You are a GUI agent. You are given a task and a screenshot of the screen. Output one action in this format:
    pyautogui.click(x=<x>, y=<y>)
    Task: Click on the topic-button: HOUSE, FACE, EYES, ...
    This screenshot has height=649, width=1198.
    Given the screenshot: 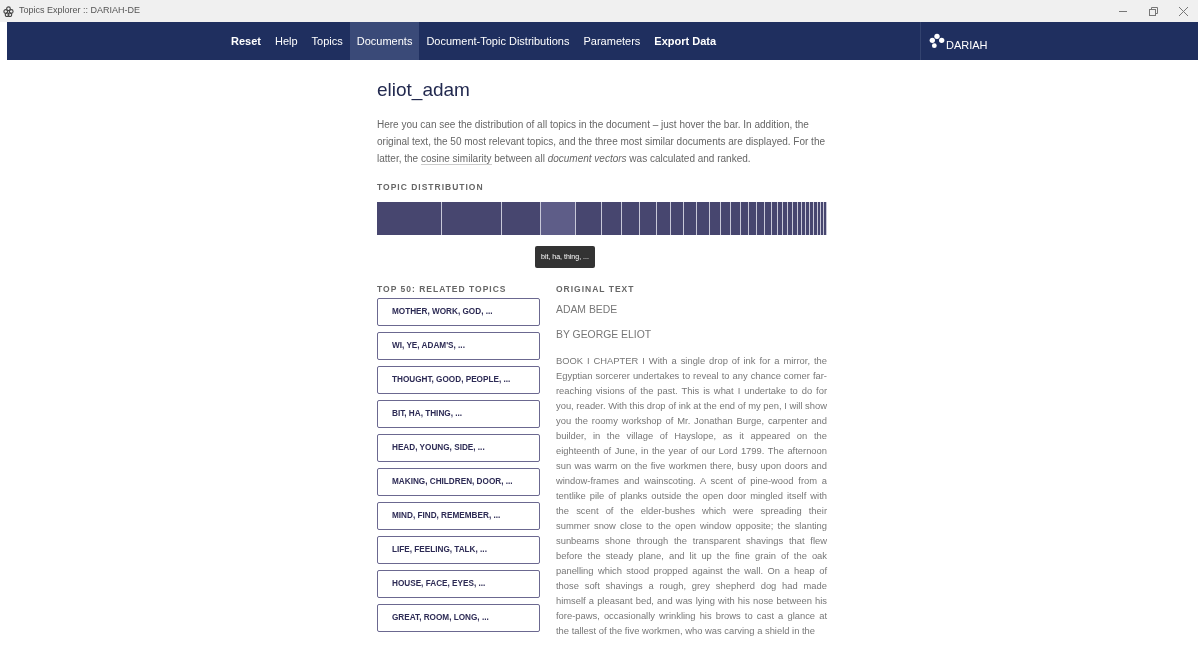 What is the action you would take?
    pyautogui.click(x=458, y=583)
    